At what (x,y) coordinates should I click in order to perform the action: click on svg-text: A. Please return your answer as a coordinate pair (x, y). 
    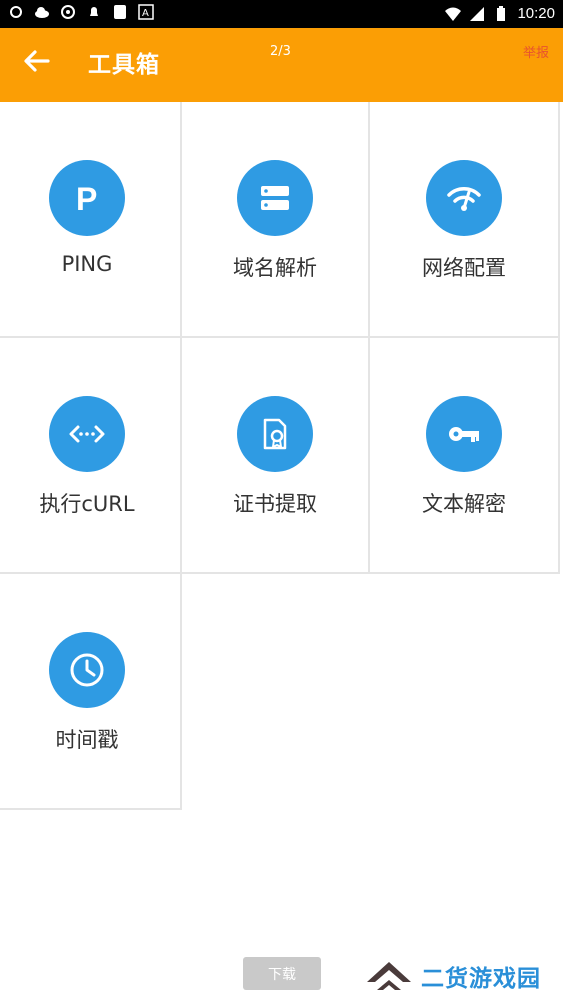
    Looking at the image, I should click on (145, 13).